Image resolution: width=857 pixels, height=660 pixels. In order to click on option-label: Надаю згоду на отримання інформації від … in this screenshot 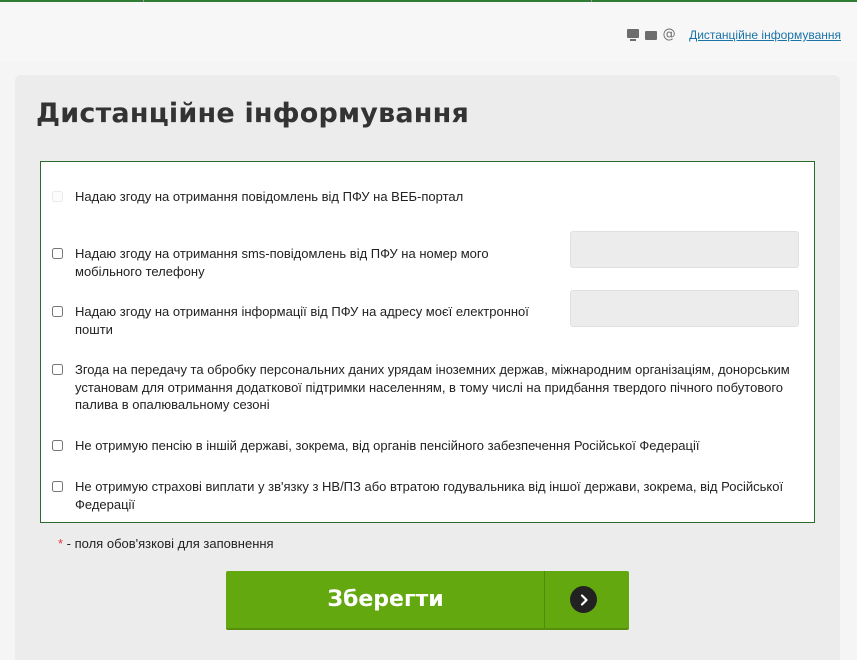, I will do `click(302, 320)`.